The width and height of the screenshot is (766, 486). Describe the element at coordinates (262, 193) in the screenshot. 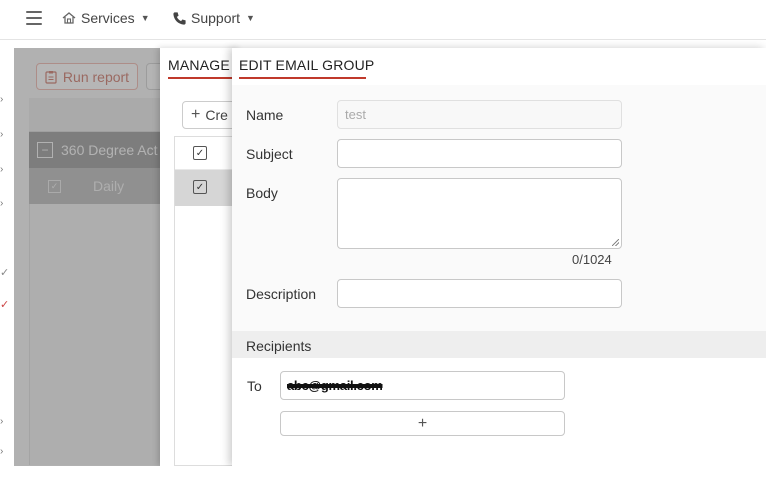

I see `body-label: Body` at that location.